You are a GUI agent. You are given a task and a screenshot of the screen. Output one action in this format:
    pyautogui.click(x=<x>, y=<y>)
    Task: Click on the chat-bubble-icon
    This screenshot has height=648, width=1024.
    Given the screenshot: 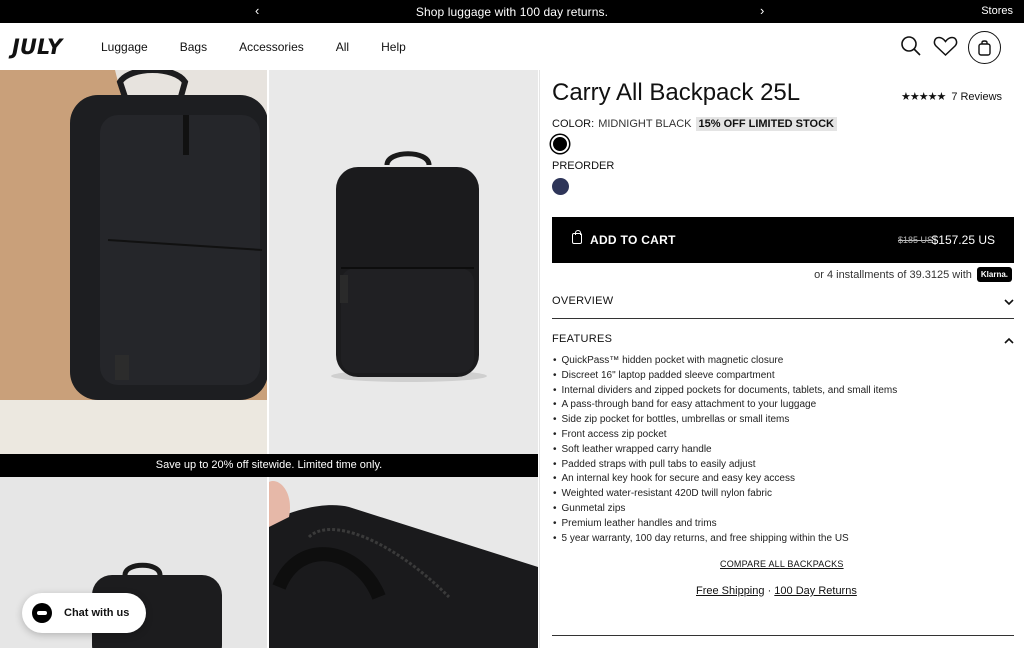 What is the action you would take?
    pyautogui.click(x=42, y=613)
    